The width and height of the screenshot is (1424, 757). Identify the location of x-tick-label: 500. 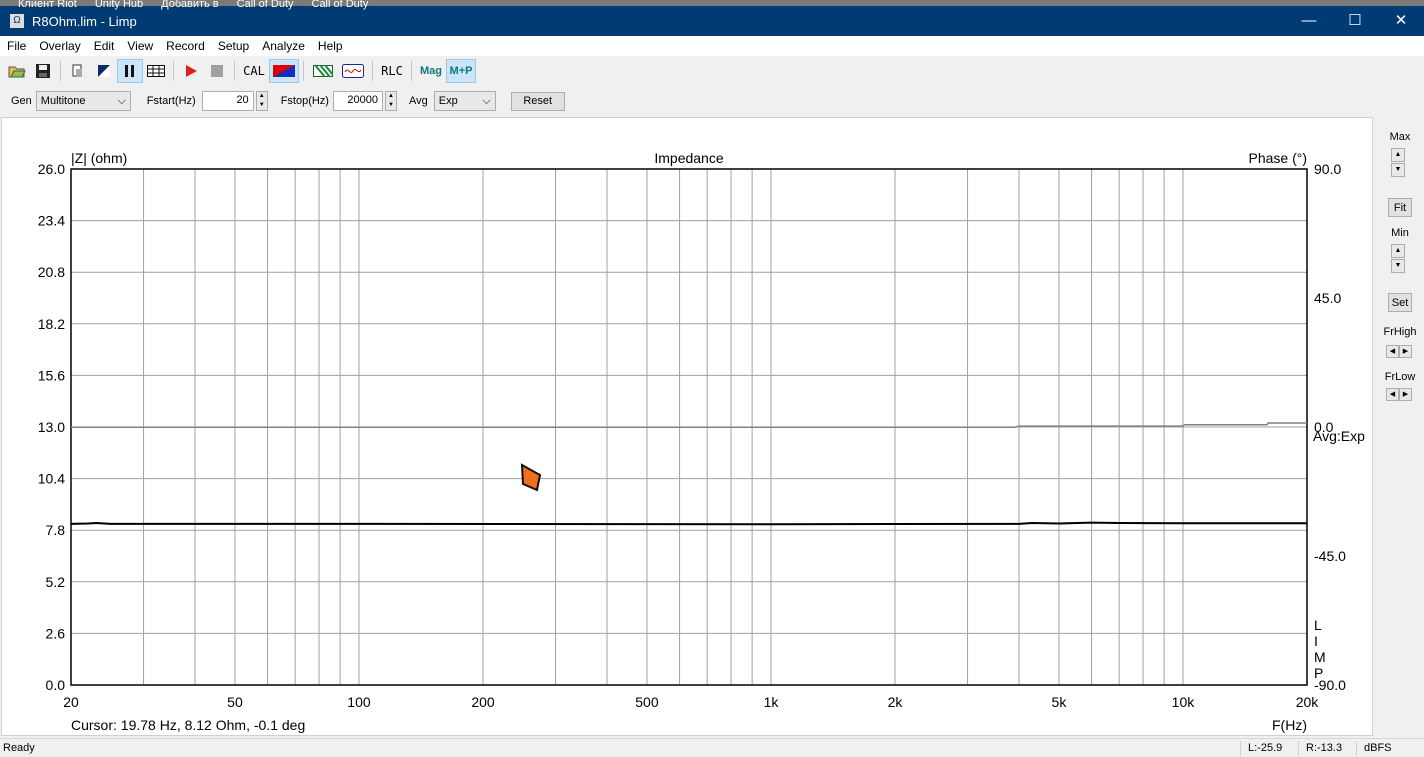
(647, 702).